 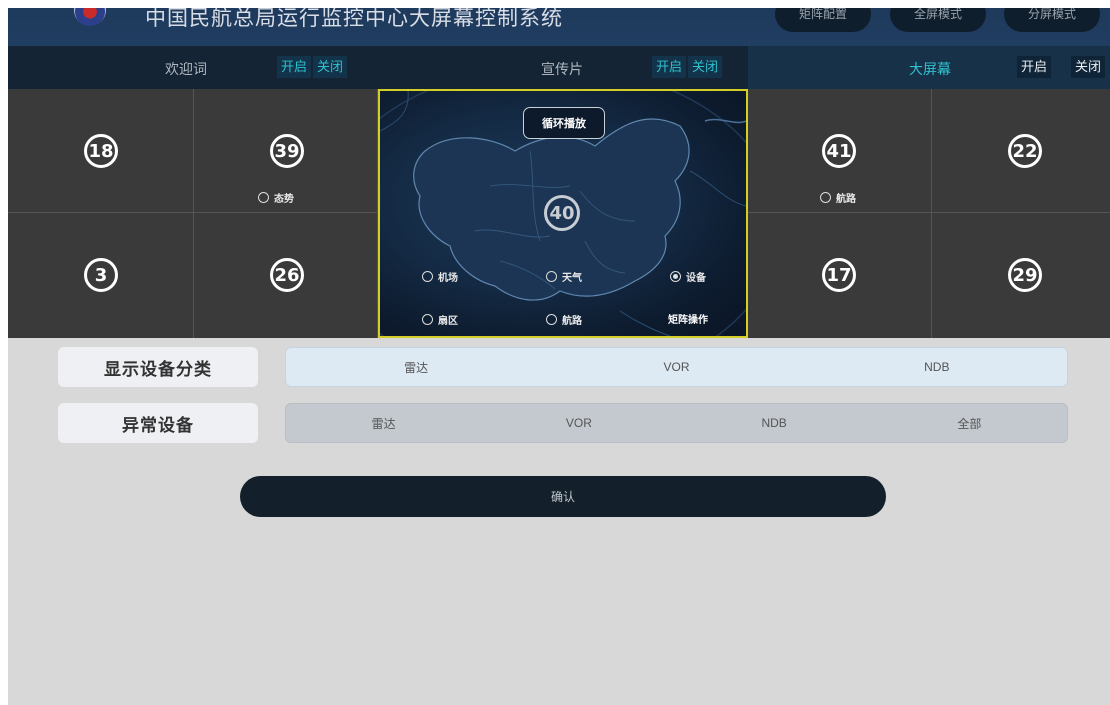 I want to click on screen-cell: 3, so click(x=101, y=275).